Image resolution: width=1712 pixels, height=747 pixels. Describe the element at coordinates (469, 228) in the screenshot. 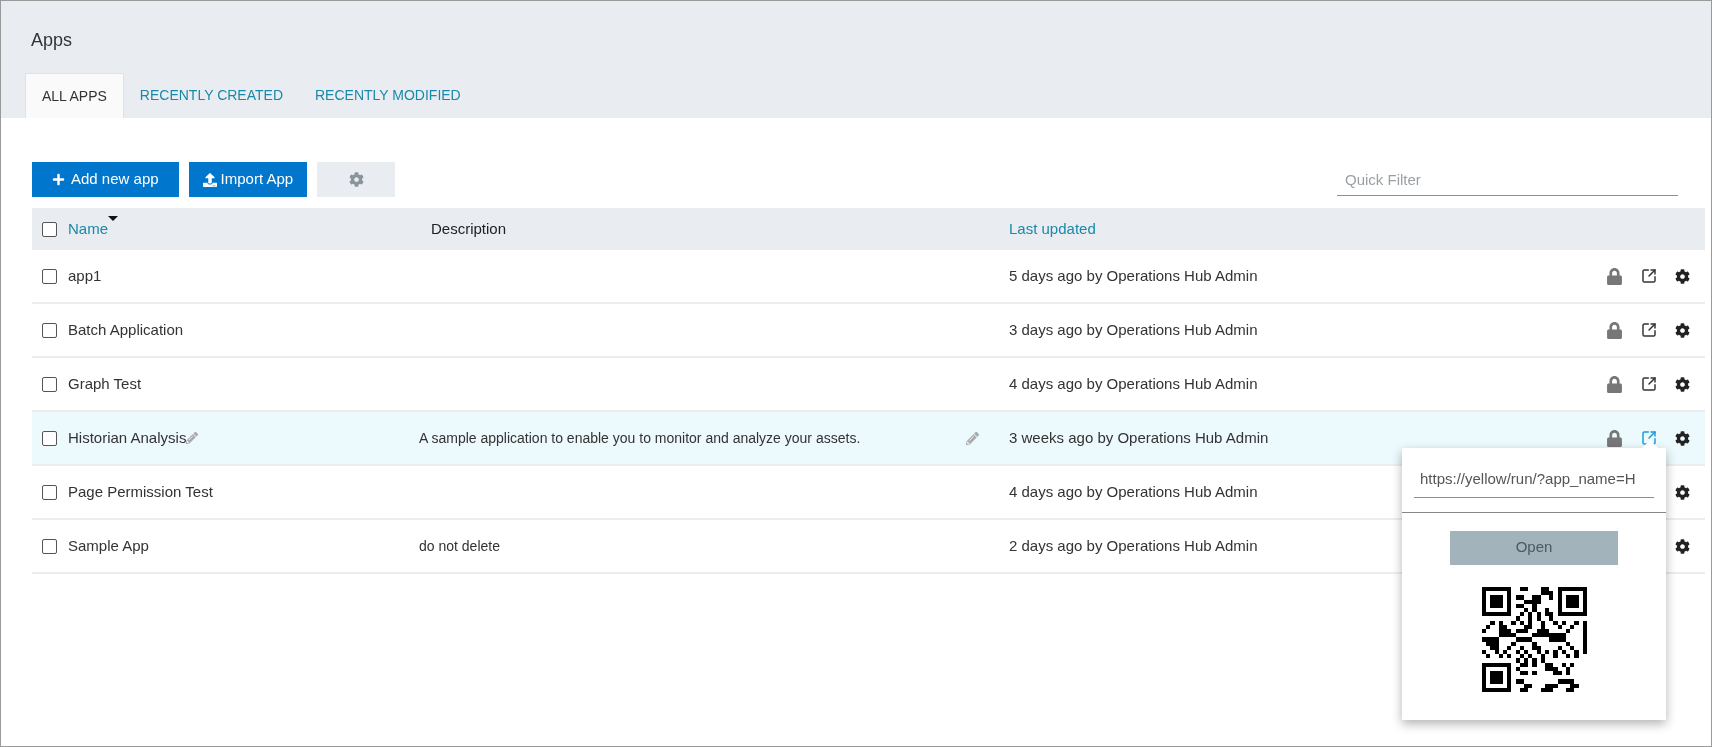

I see `column-header: Description` at that location.